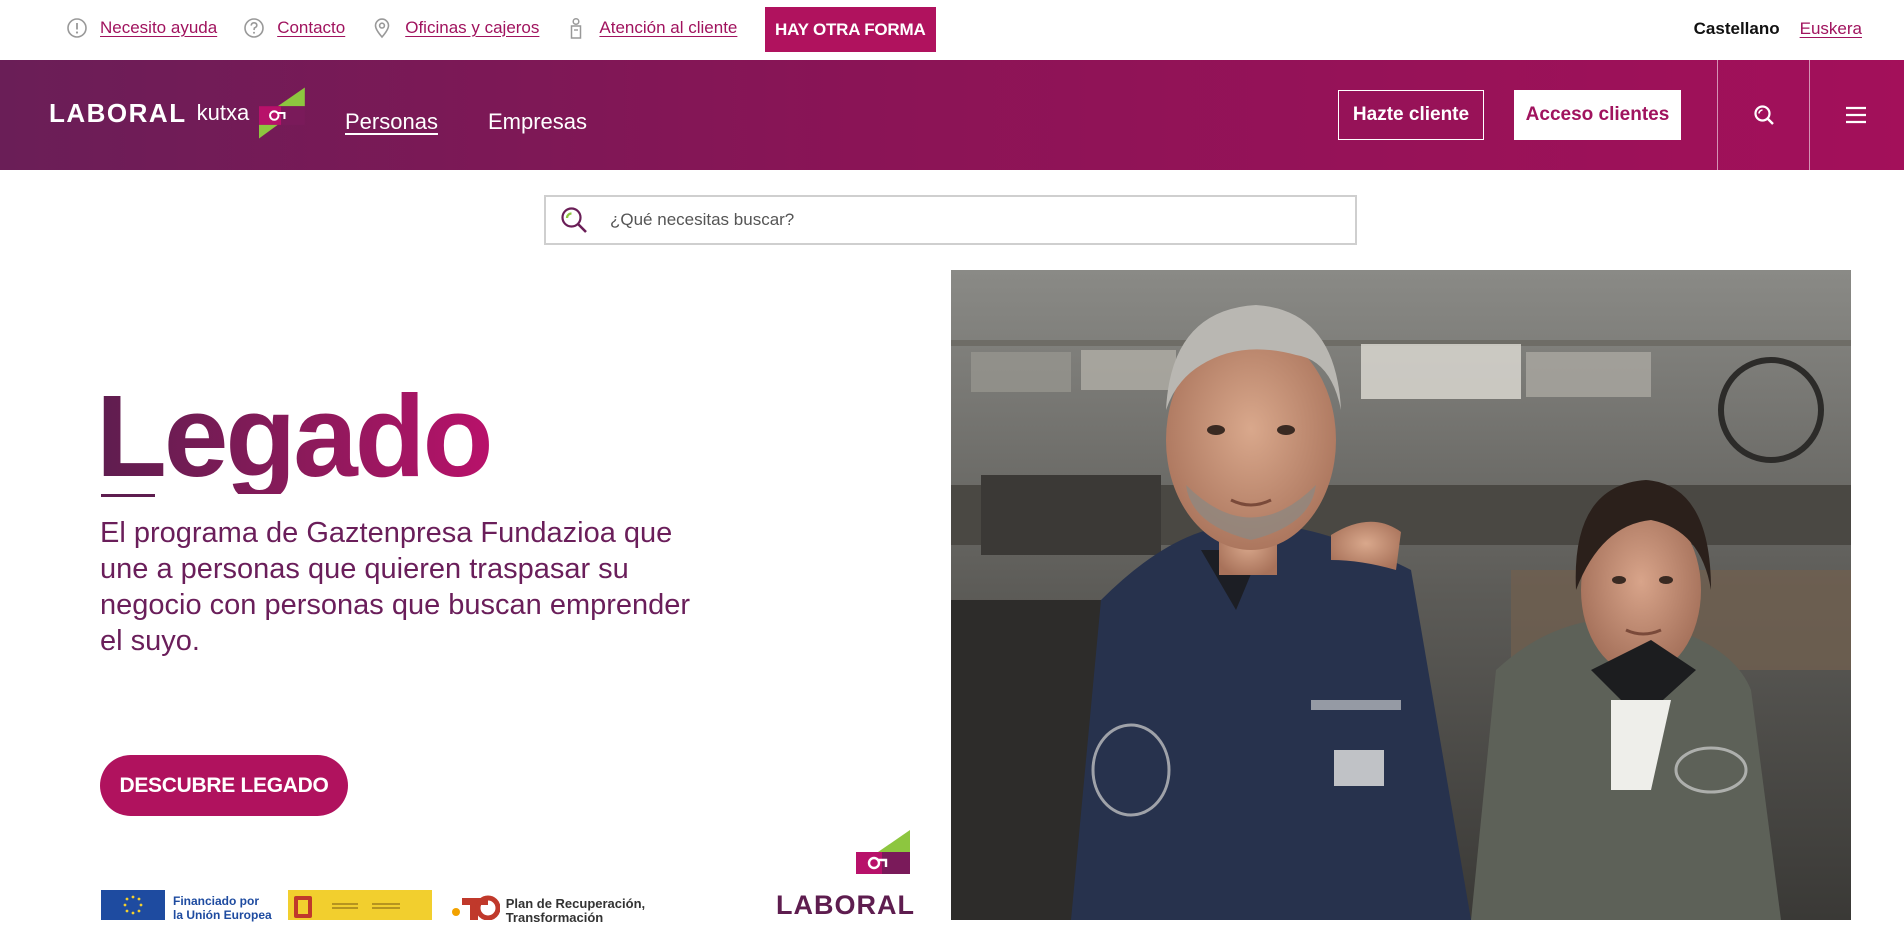  I want to click on help-link-label: Necesito ayuda, so click(159, 27).